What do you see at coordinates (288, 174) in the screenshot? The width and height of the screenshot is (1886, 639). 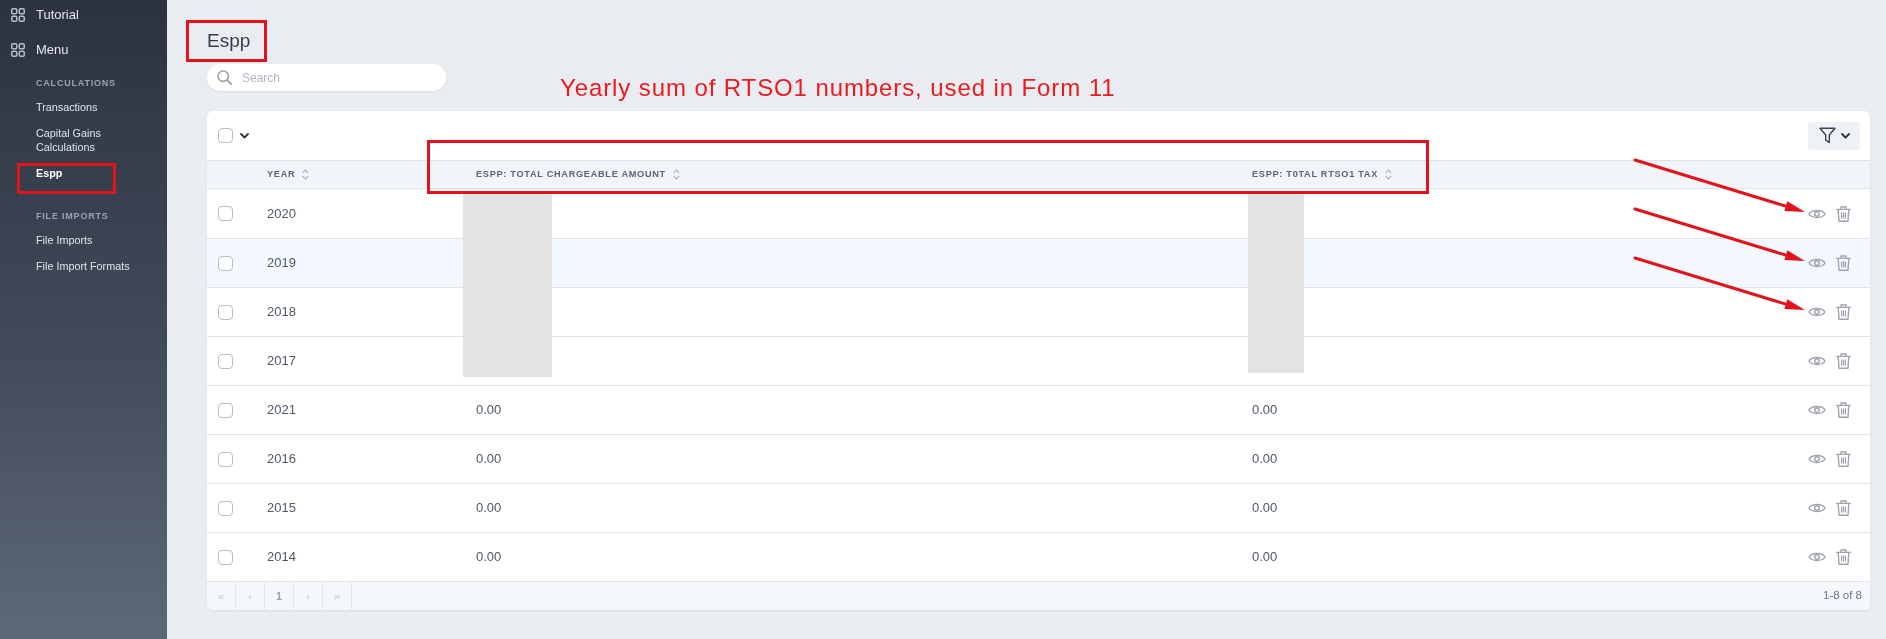 I see `column-header: YEAR` at bounding box center [288, 174].